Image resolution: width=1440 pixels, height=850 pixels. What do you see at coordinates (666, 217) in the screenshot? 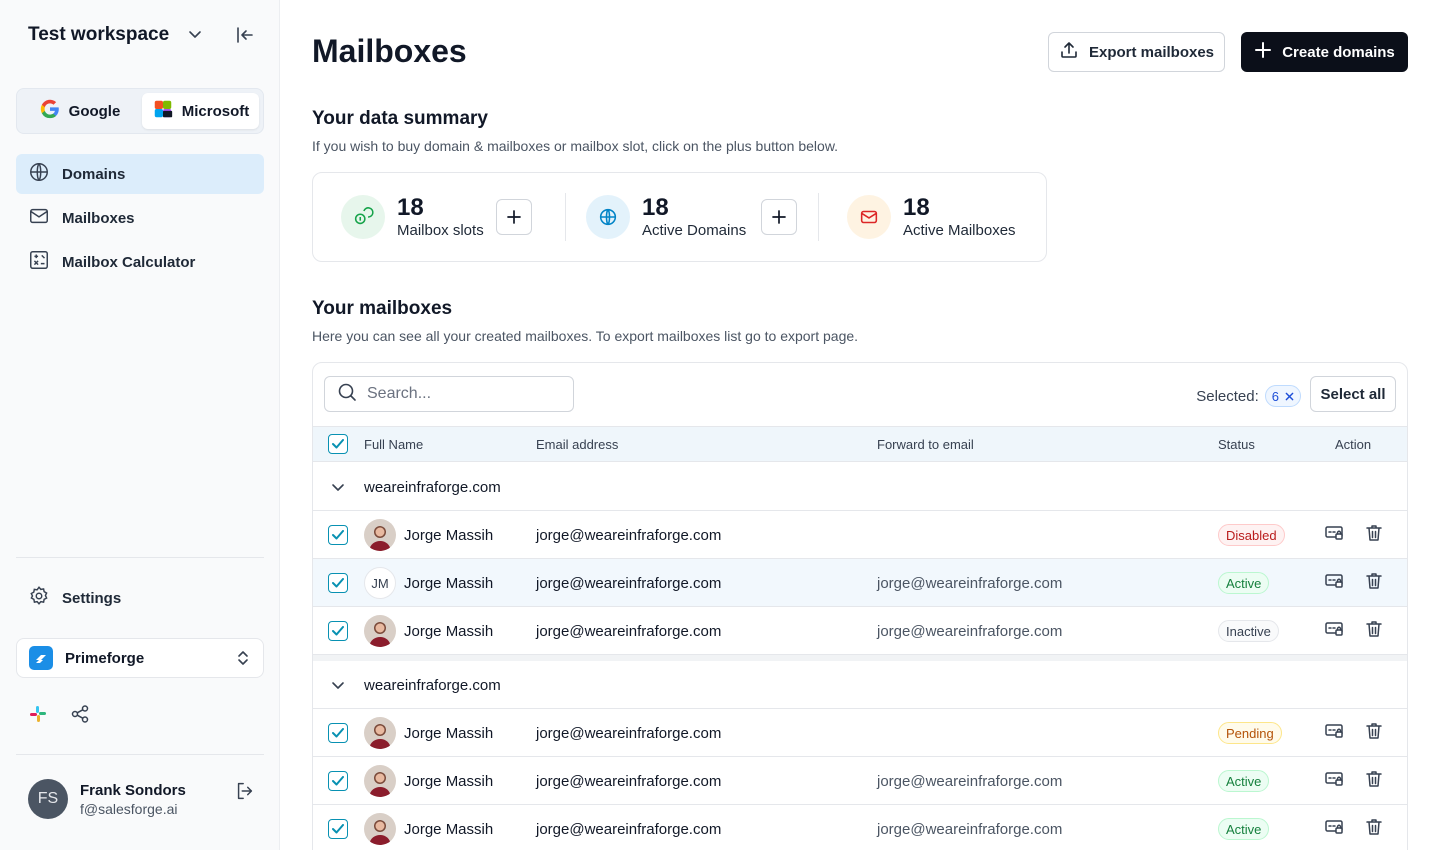
I see `stat-active-domains: 18 Active Domains` at bounding box center [666, 217].